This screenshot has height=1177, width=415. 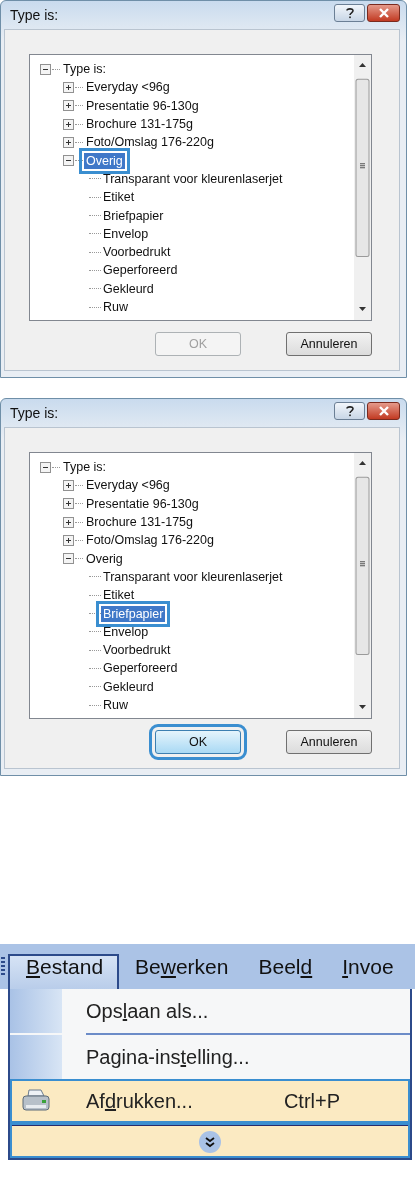 I want to click on menu-expand-row, so click(x=210, y=1140).